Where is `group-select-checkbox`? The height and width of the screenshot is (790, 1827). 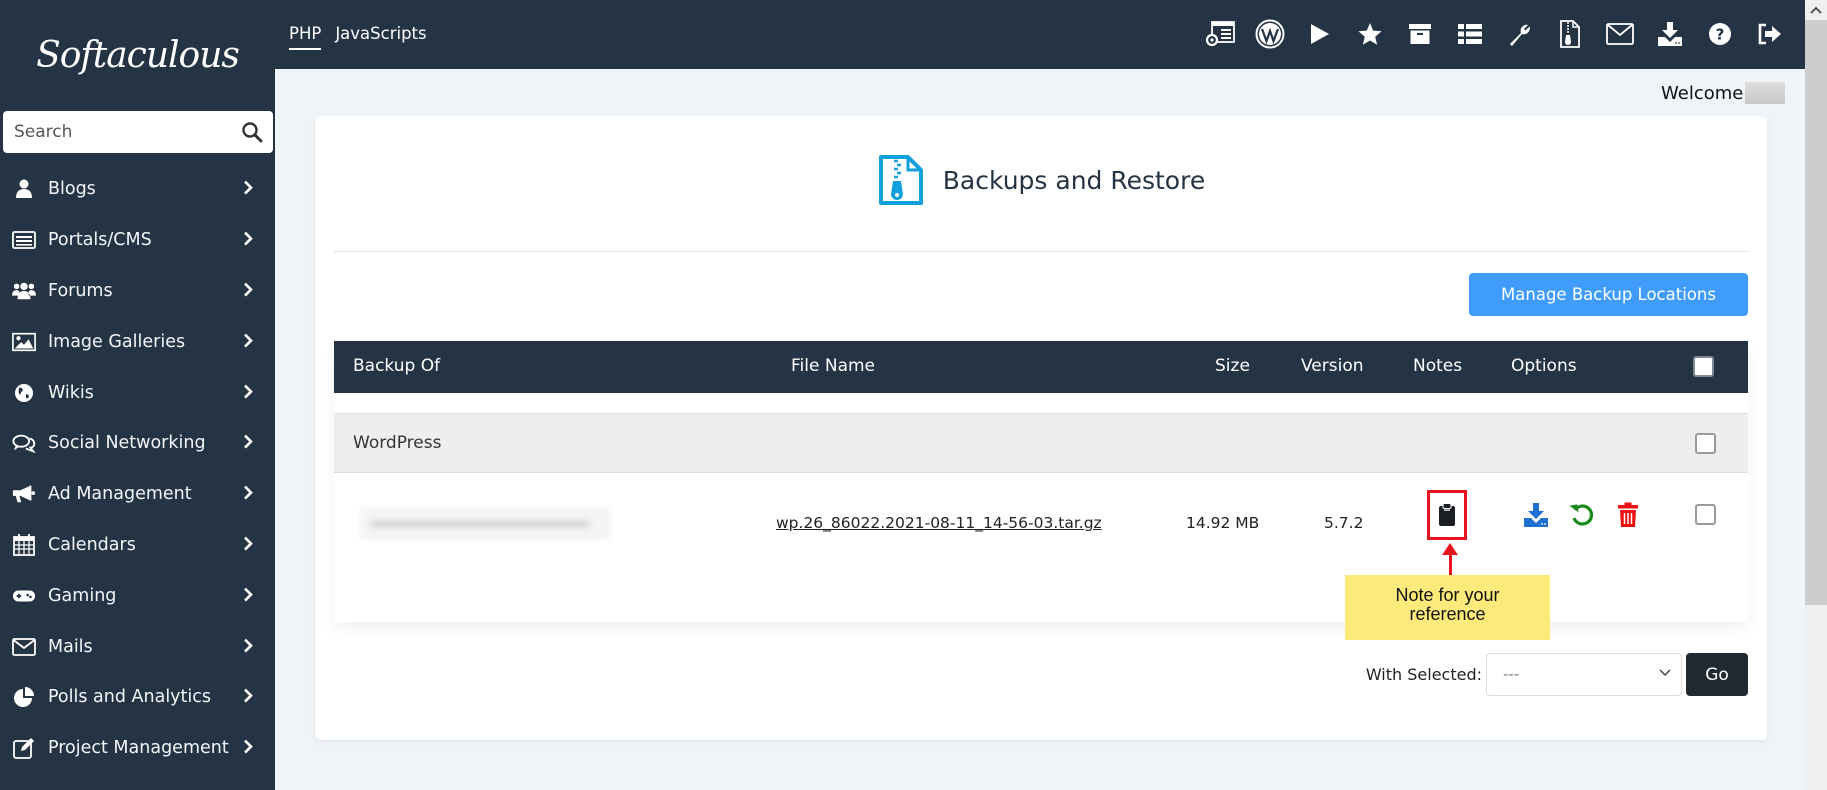
group-select-checkbox is located at coordinates (1705, 443).